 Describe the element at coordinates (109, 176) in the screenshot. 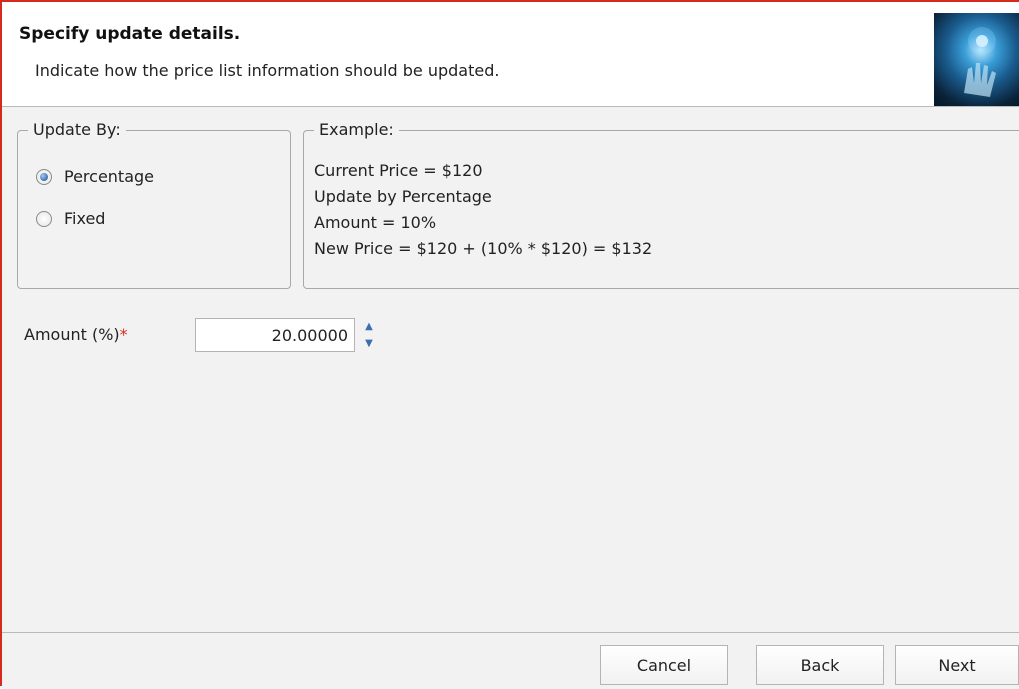

I see `percentage-label: Percentage` at that location.